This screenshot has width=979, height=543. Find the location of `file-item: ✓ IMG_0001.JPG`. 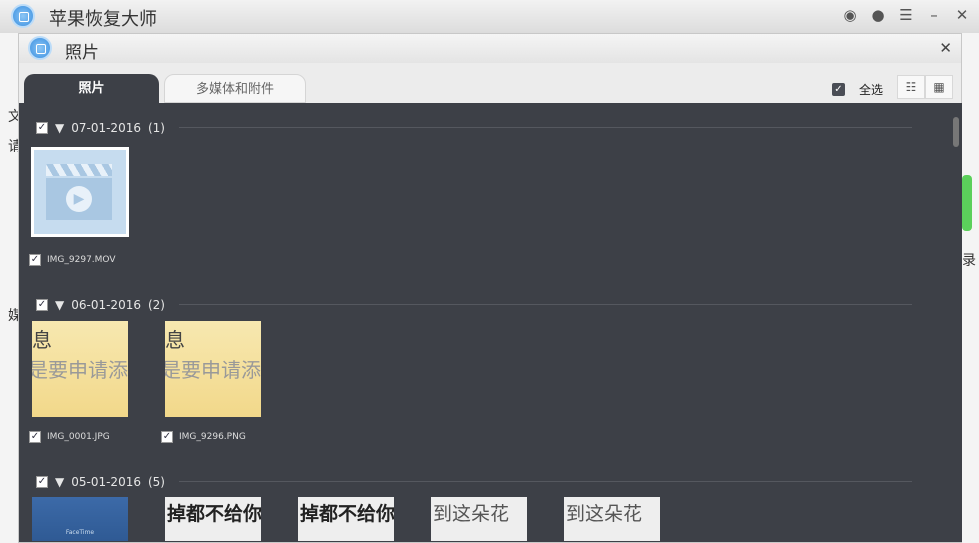

file-item: ✓ IMG_0001.JPG is located at coordinates (69, 437).